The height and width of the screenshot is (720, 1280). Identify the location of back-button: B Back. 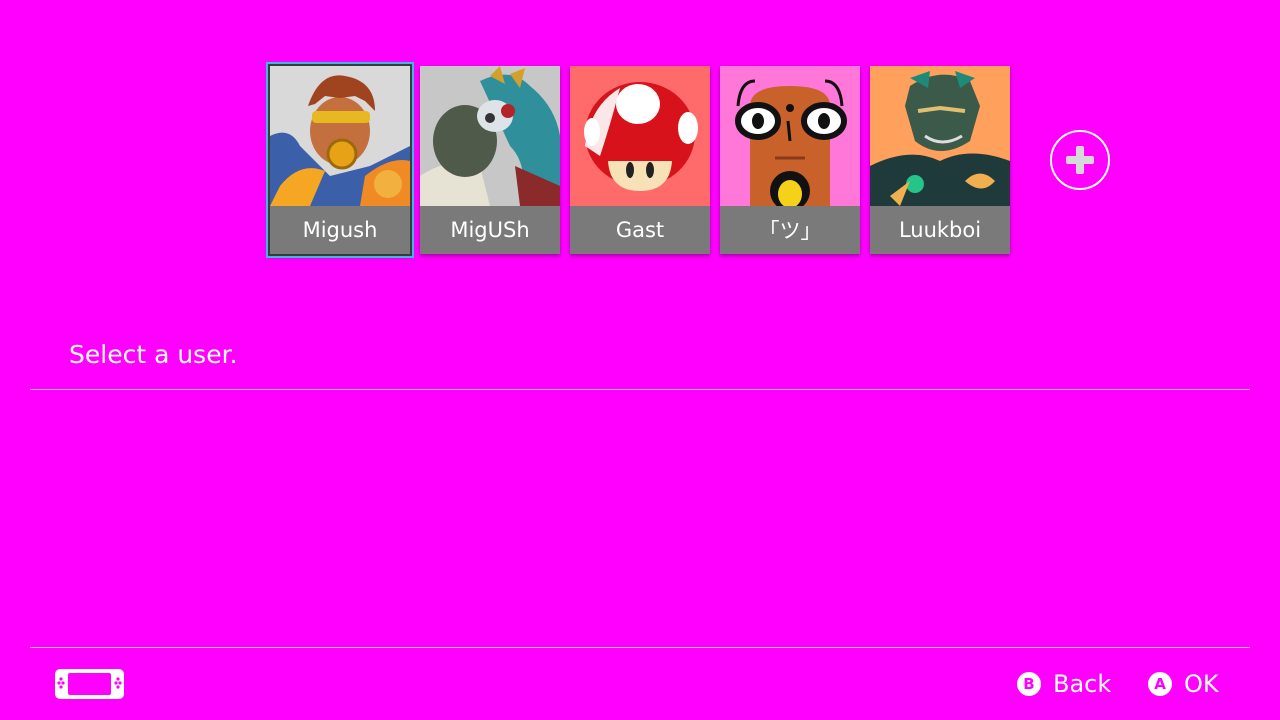
(1064, 684).